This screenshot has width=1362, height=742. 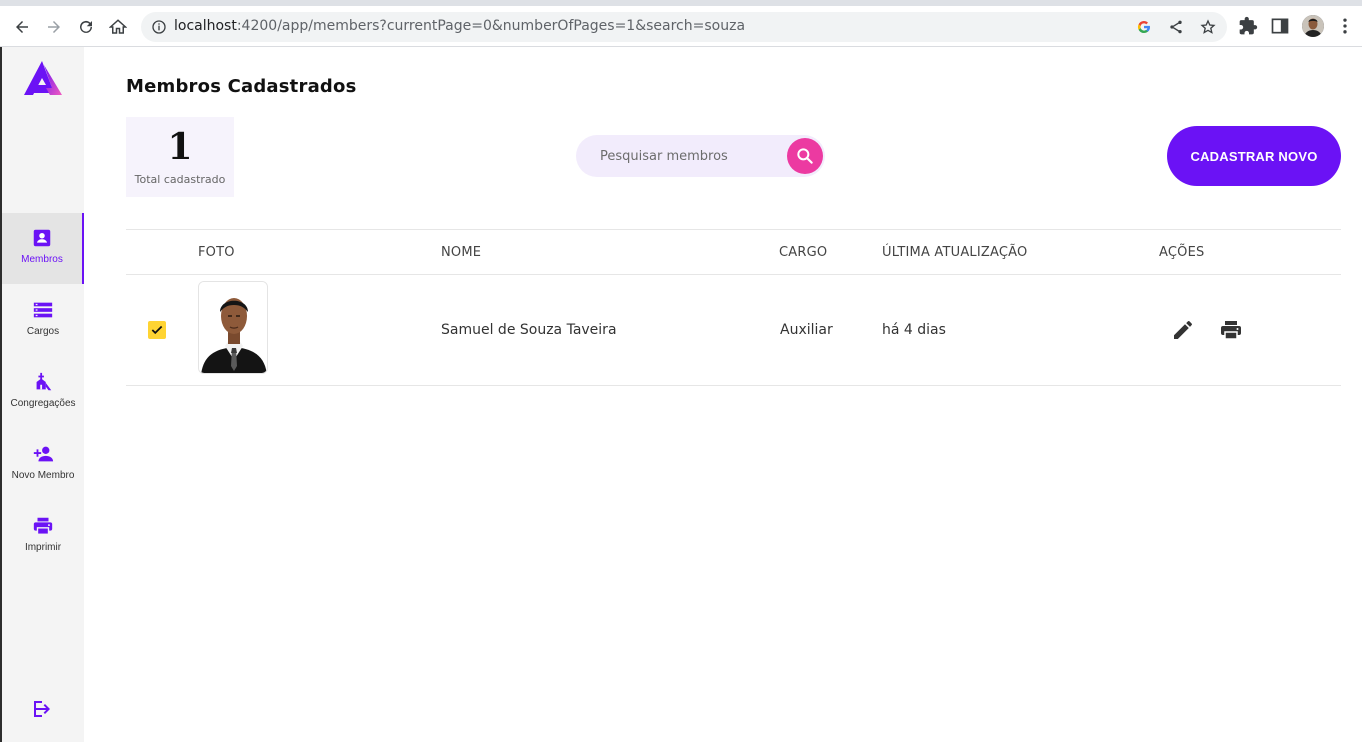 I want to click on forward-button, so click(x=54, y=27).